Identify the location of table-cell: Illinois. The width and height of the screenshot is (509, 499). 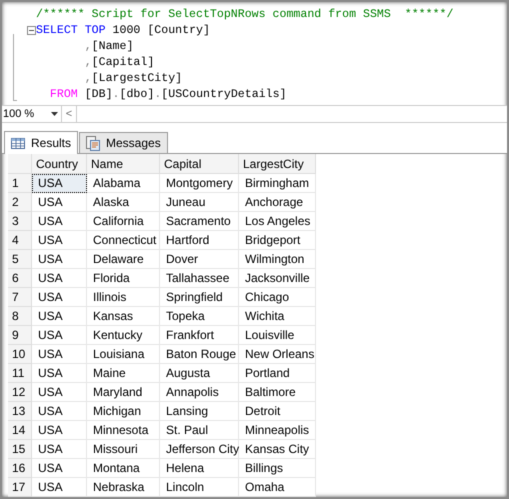
(123, 297).